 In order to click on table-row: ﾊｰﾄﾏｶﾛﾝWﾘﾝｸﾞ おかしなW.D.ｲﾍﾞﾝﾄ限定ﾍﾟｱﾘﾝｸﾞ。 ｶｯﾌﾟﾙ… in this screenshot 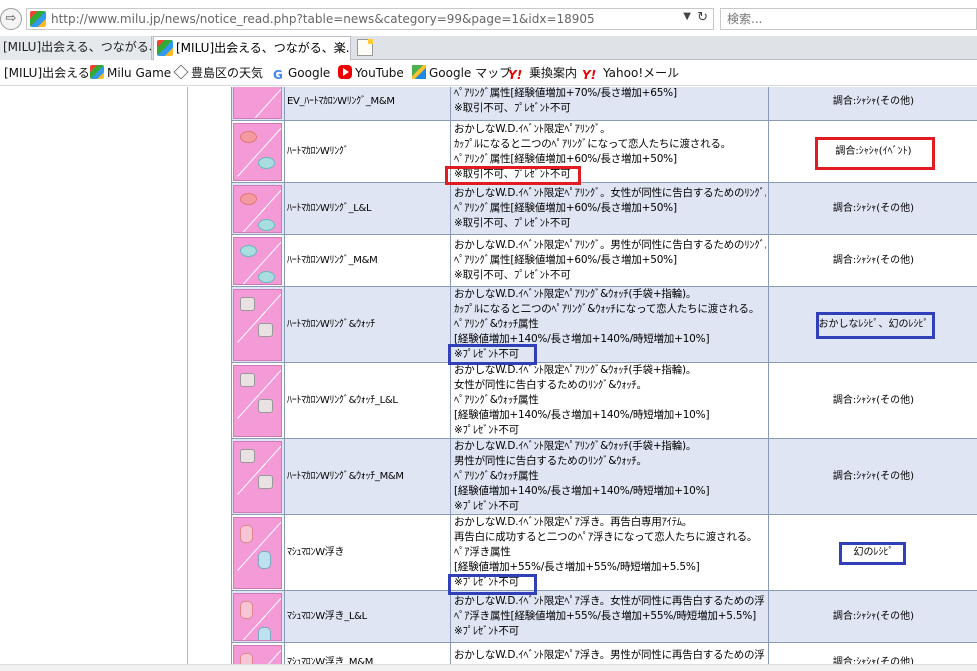, I will do `click(604, 151)`.